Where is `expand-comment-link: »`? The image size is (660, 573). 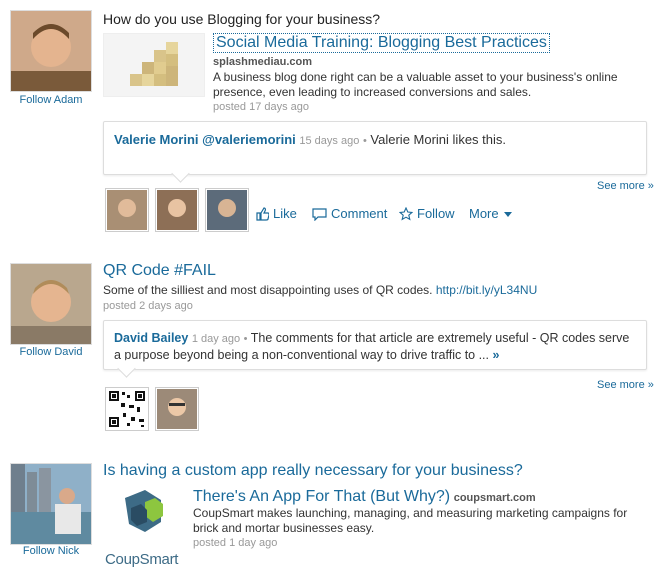
expand-comment-link: » is located at coordinates (496, 355).